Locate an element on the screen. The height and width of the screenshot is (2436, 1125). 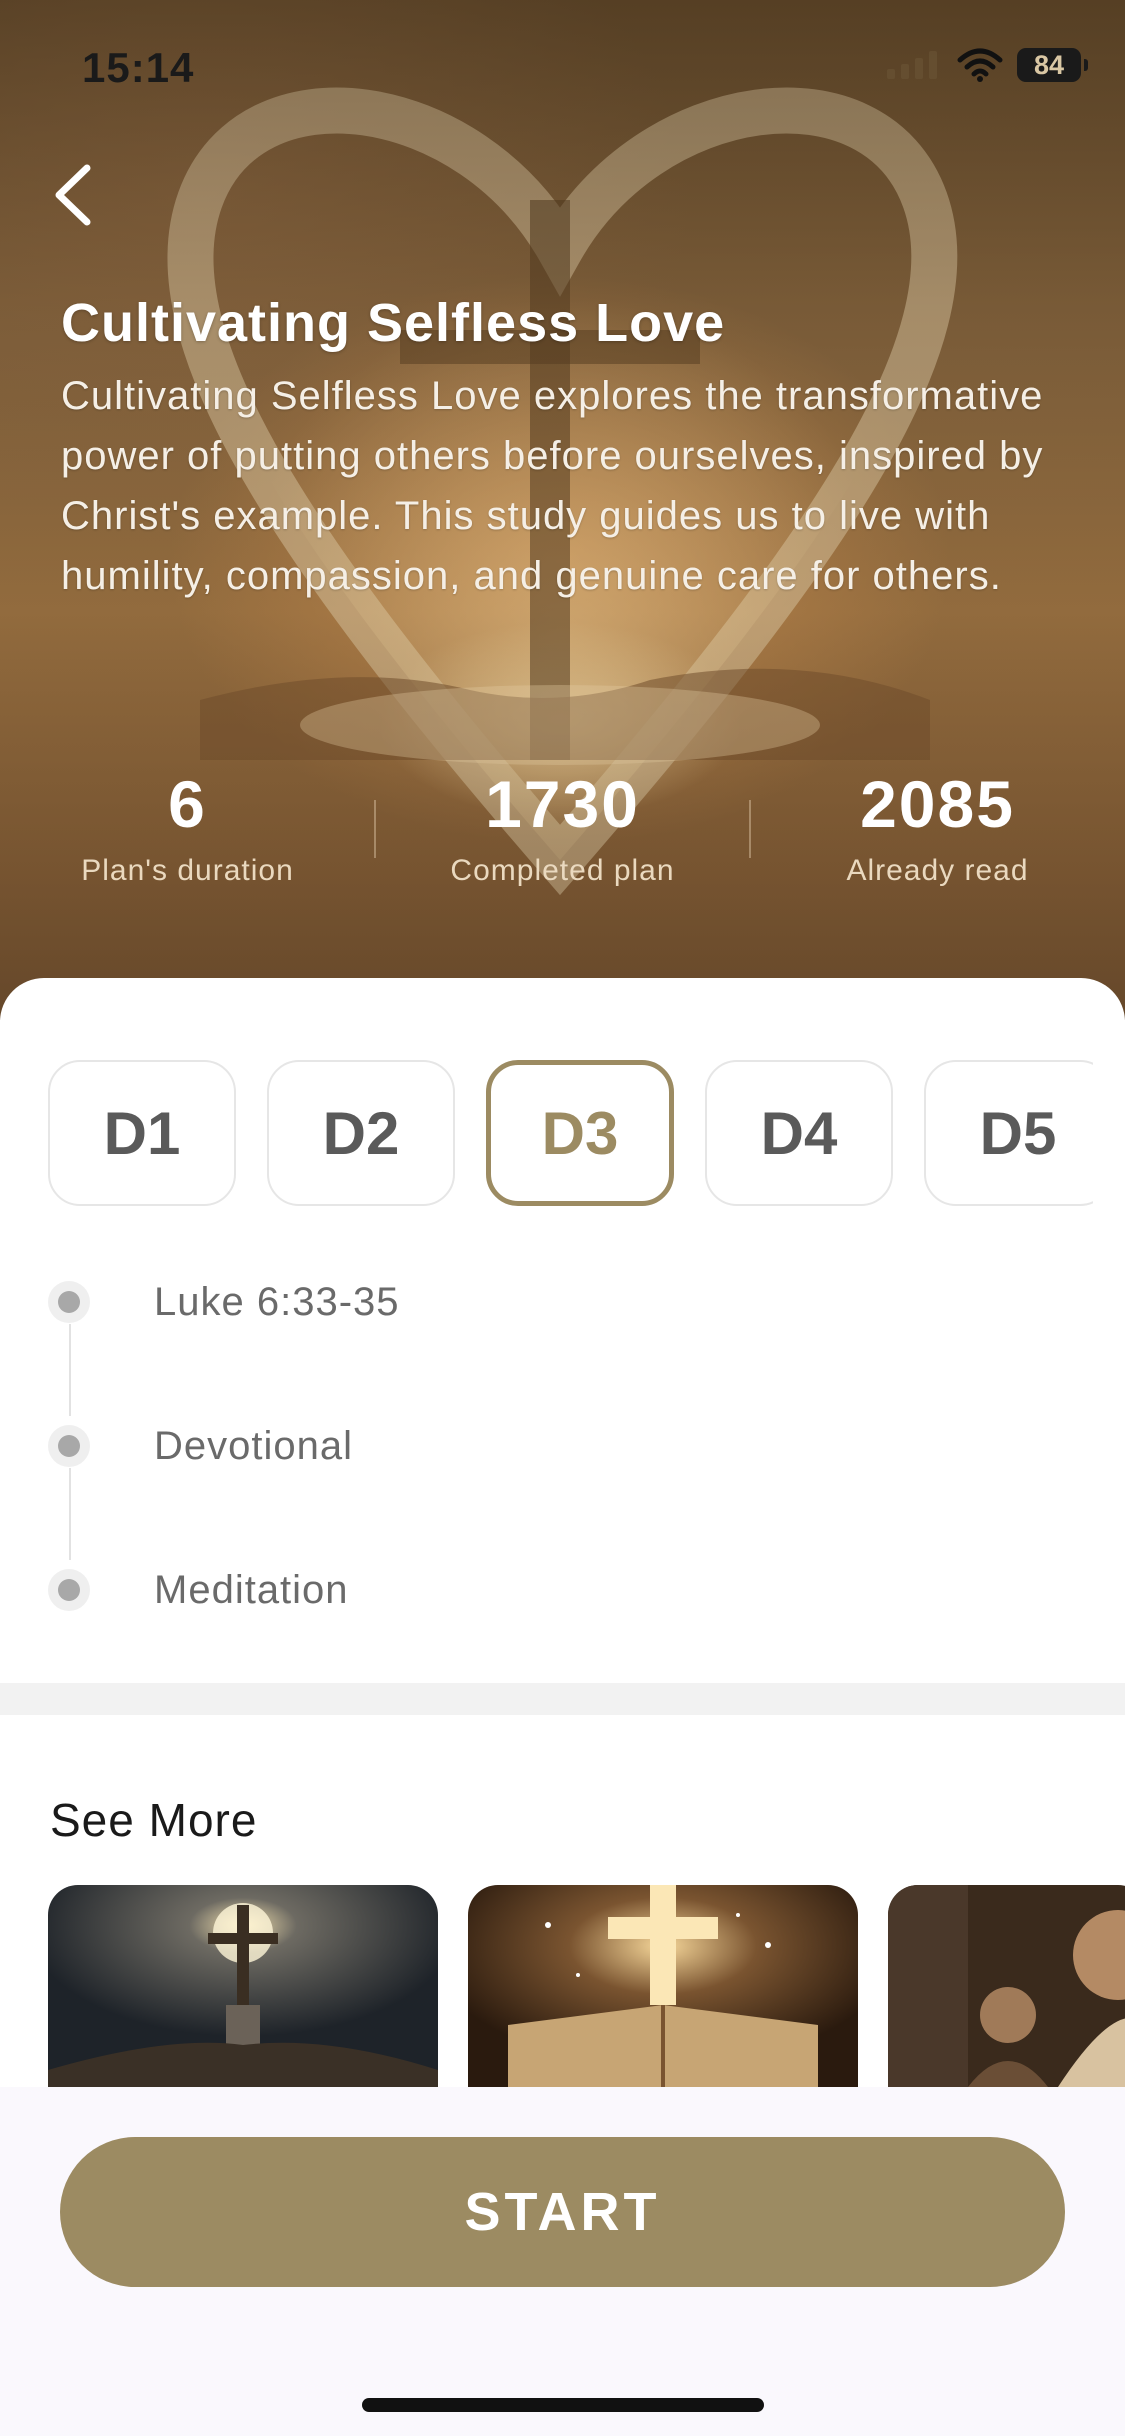
start-button: START is located at coordinates (562, 2212).